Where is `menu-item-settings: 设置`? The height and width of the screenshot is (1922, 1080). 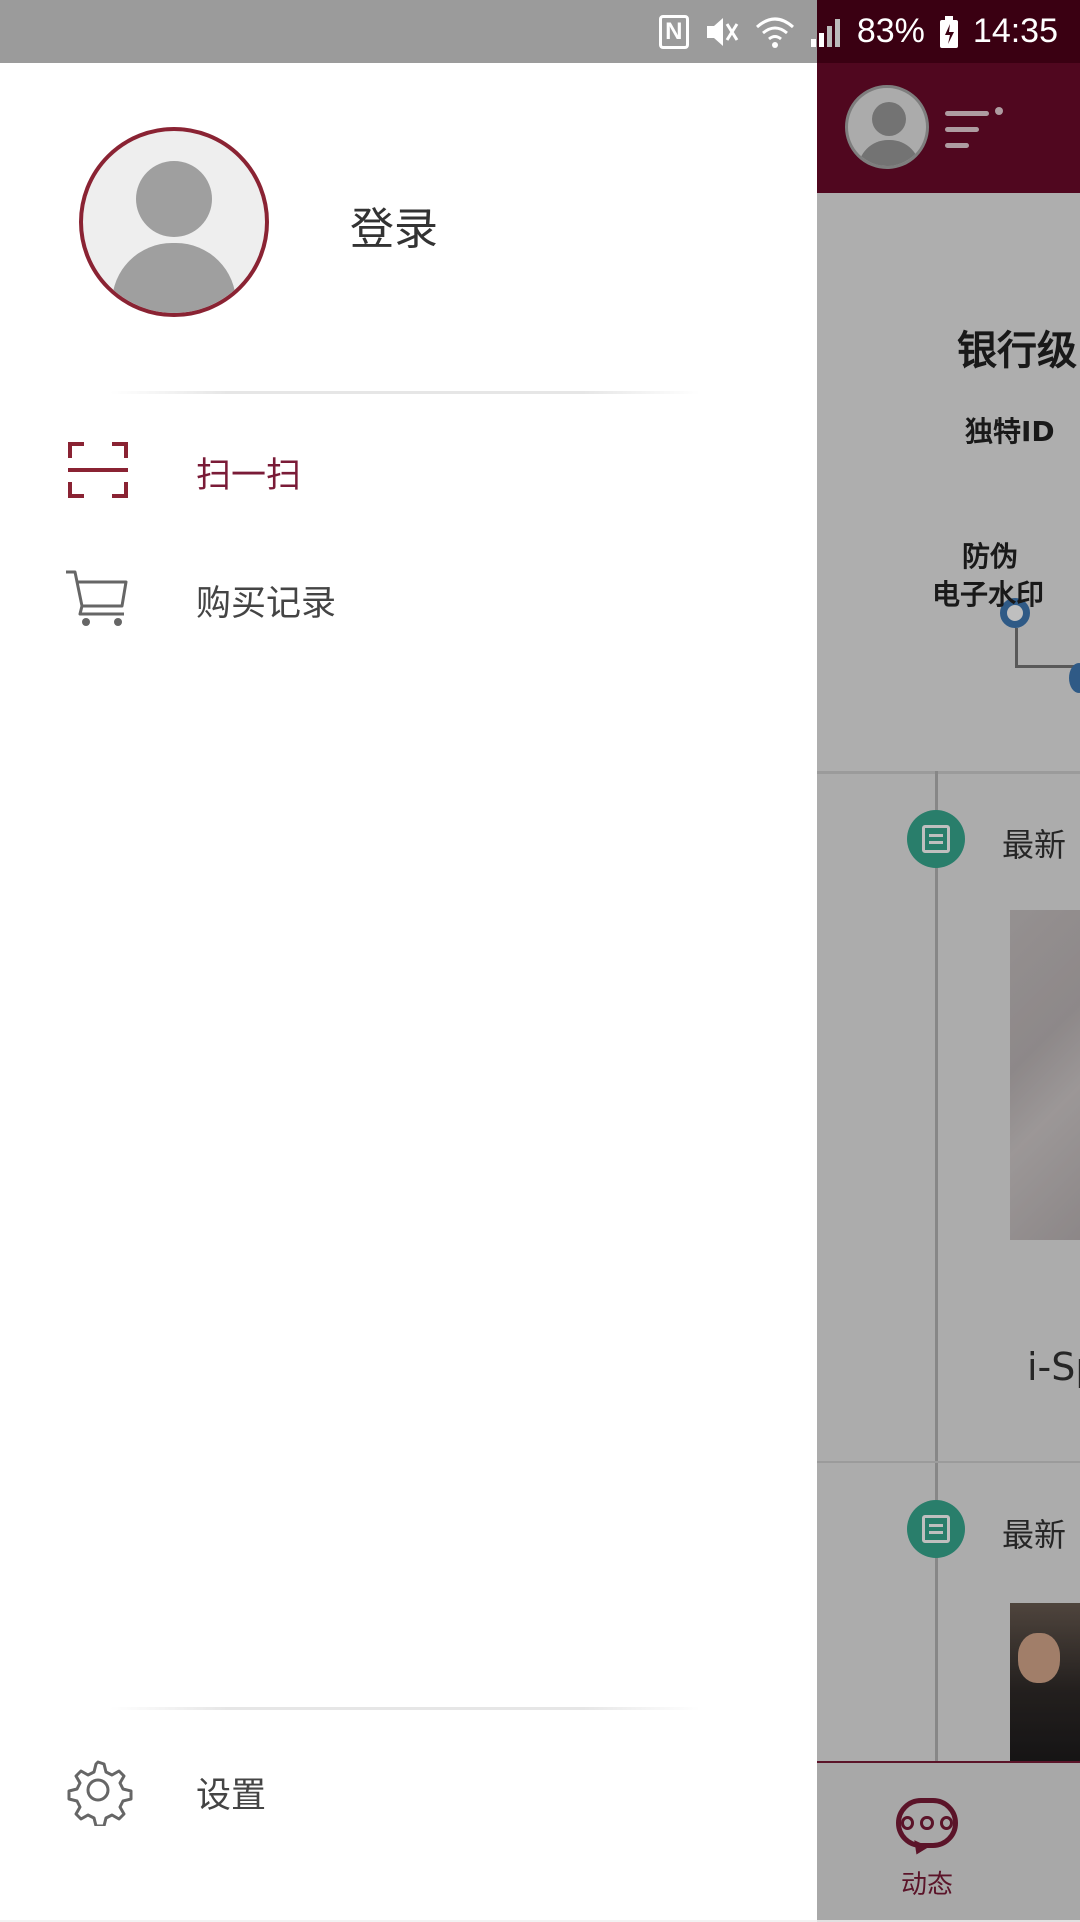
menu-item-settings: 设置 is located at coordinates (408, 1790).